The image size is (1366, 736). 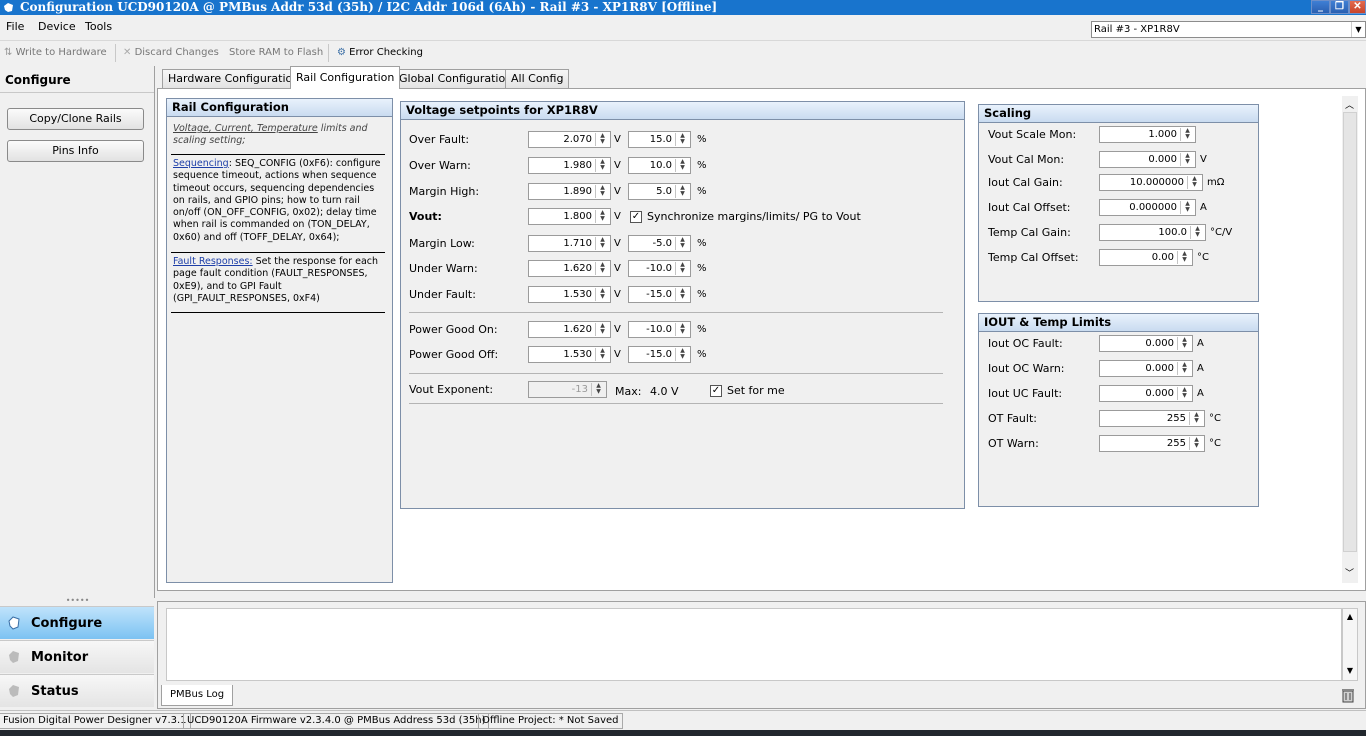 What do you see at coordinates (569, 329) in the screenshot?
I see `power-good-on-input: 1.620 ▲ ▼` at bounding box center [569, 329].